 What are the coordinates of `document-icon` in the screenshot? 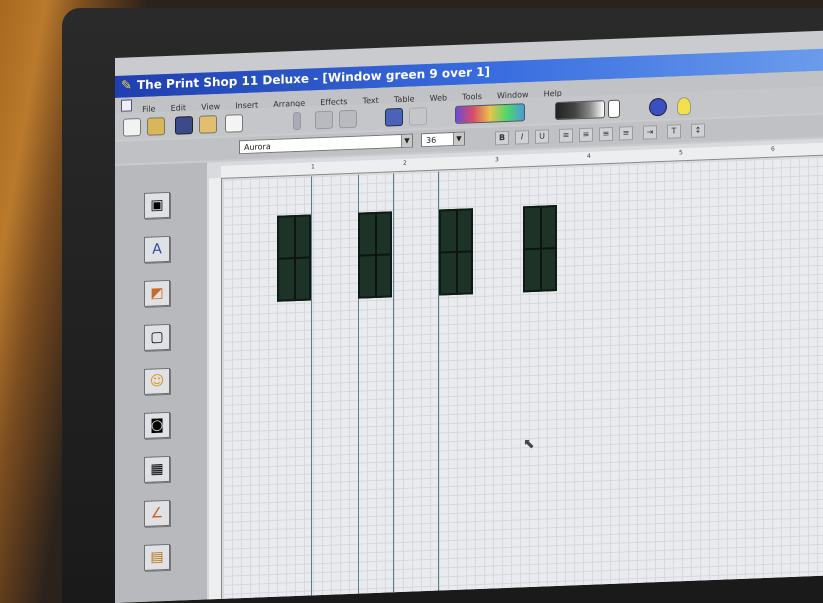 It's located at (126, 105).